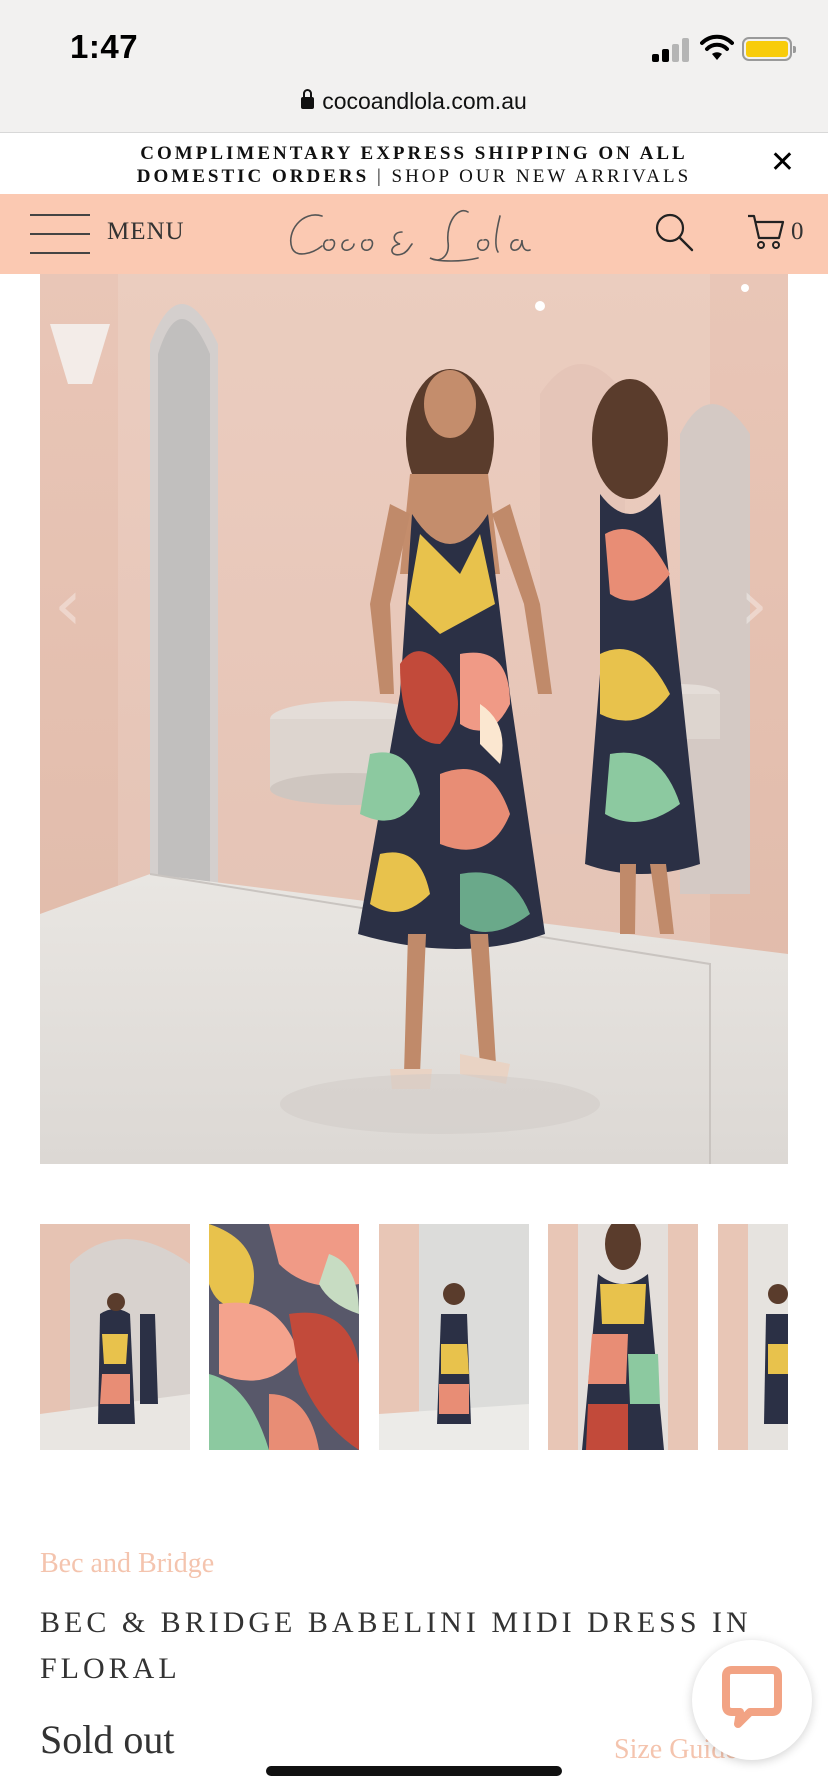 This screenshot has width=828, height=1792. I want to click on search-icon, so click(674, 232).